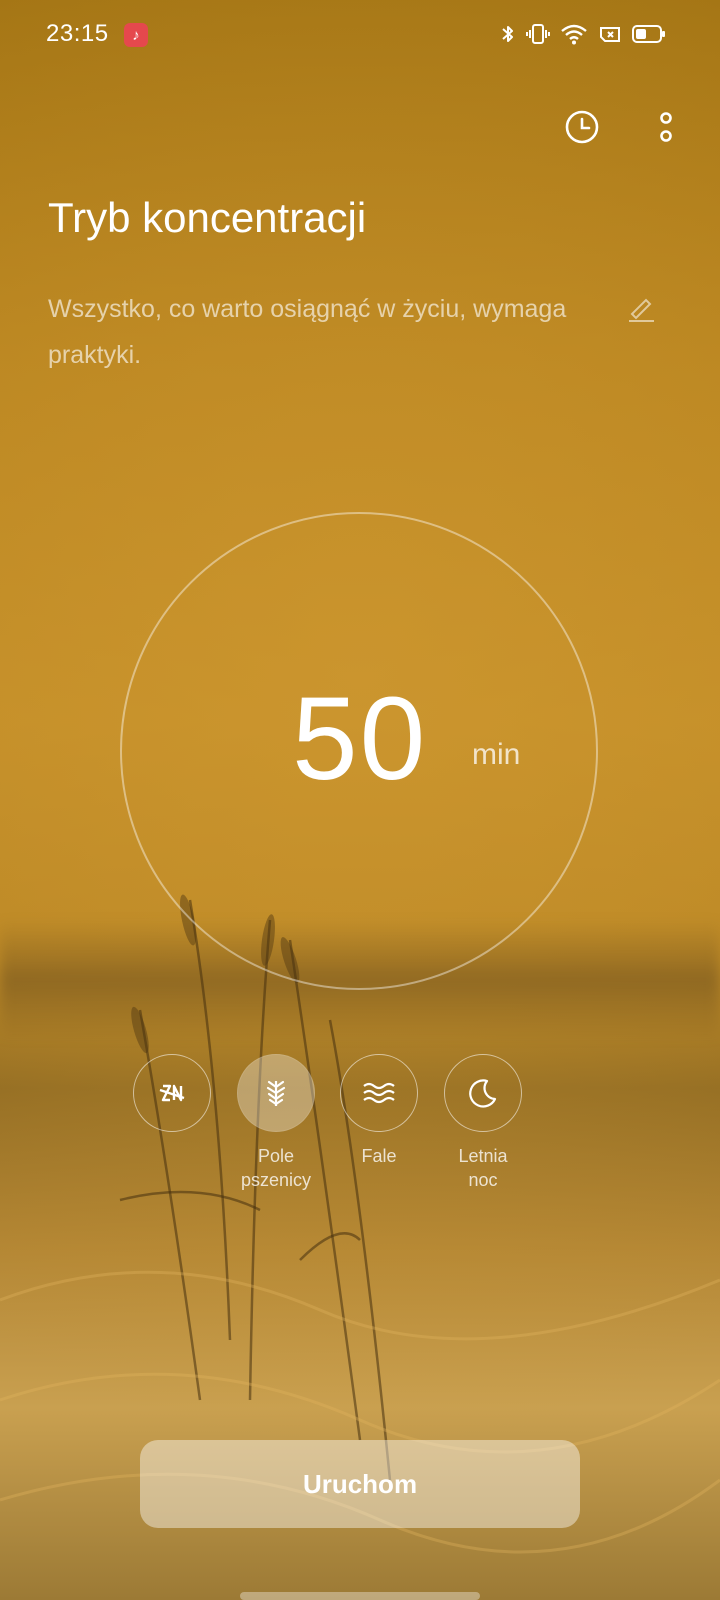 The width and height of the screenshot is (720, 1600). What do you see at coordinates (496, 754) in the screenshot?
I see `timer-unit: min` at bounding box center [496, 754].